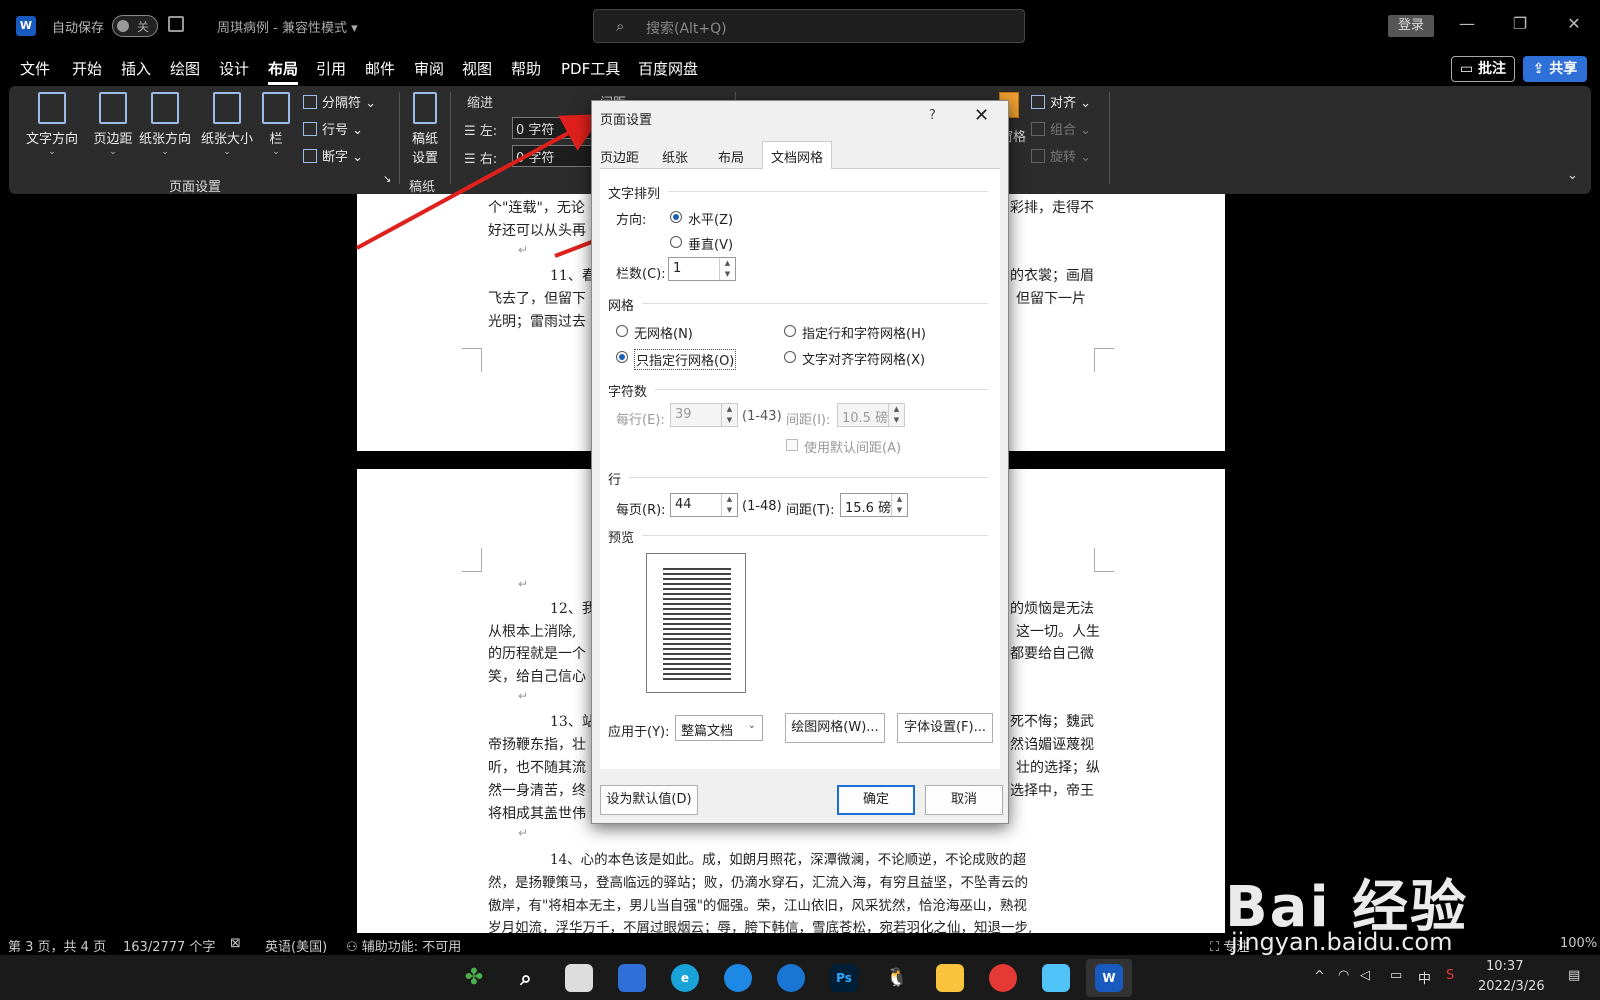  Describe the element at coordinates (296, 945) in the screenshot. I see `language: 英语(美国)` at that location.